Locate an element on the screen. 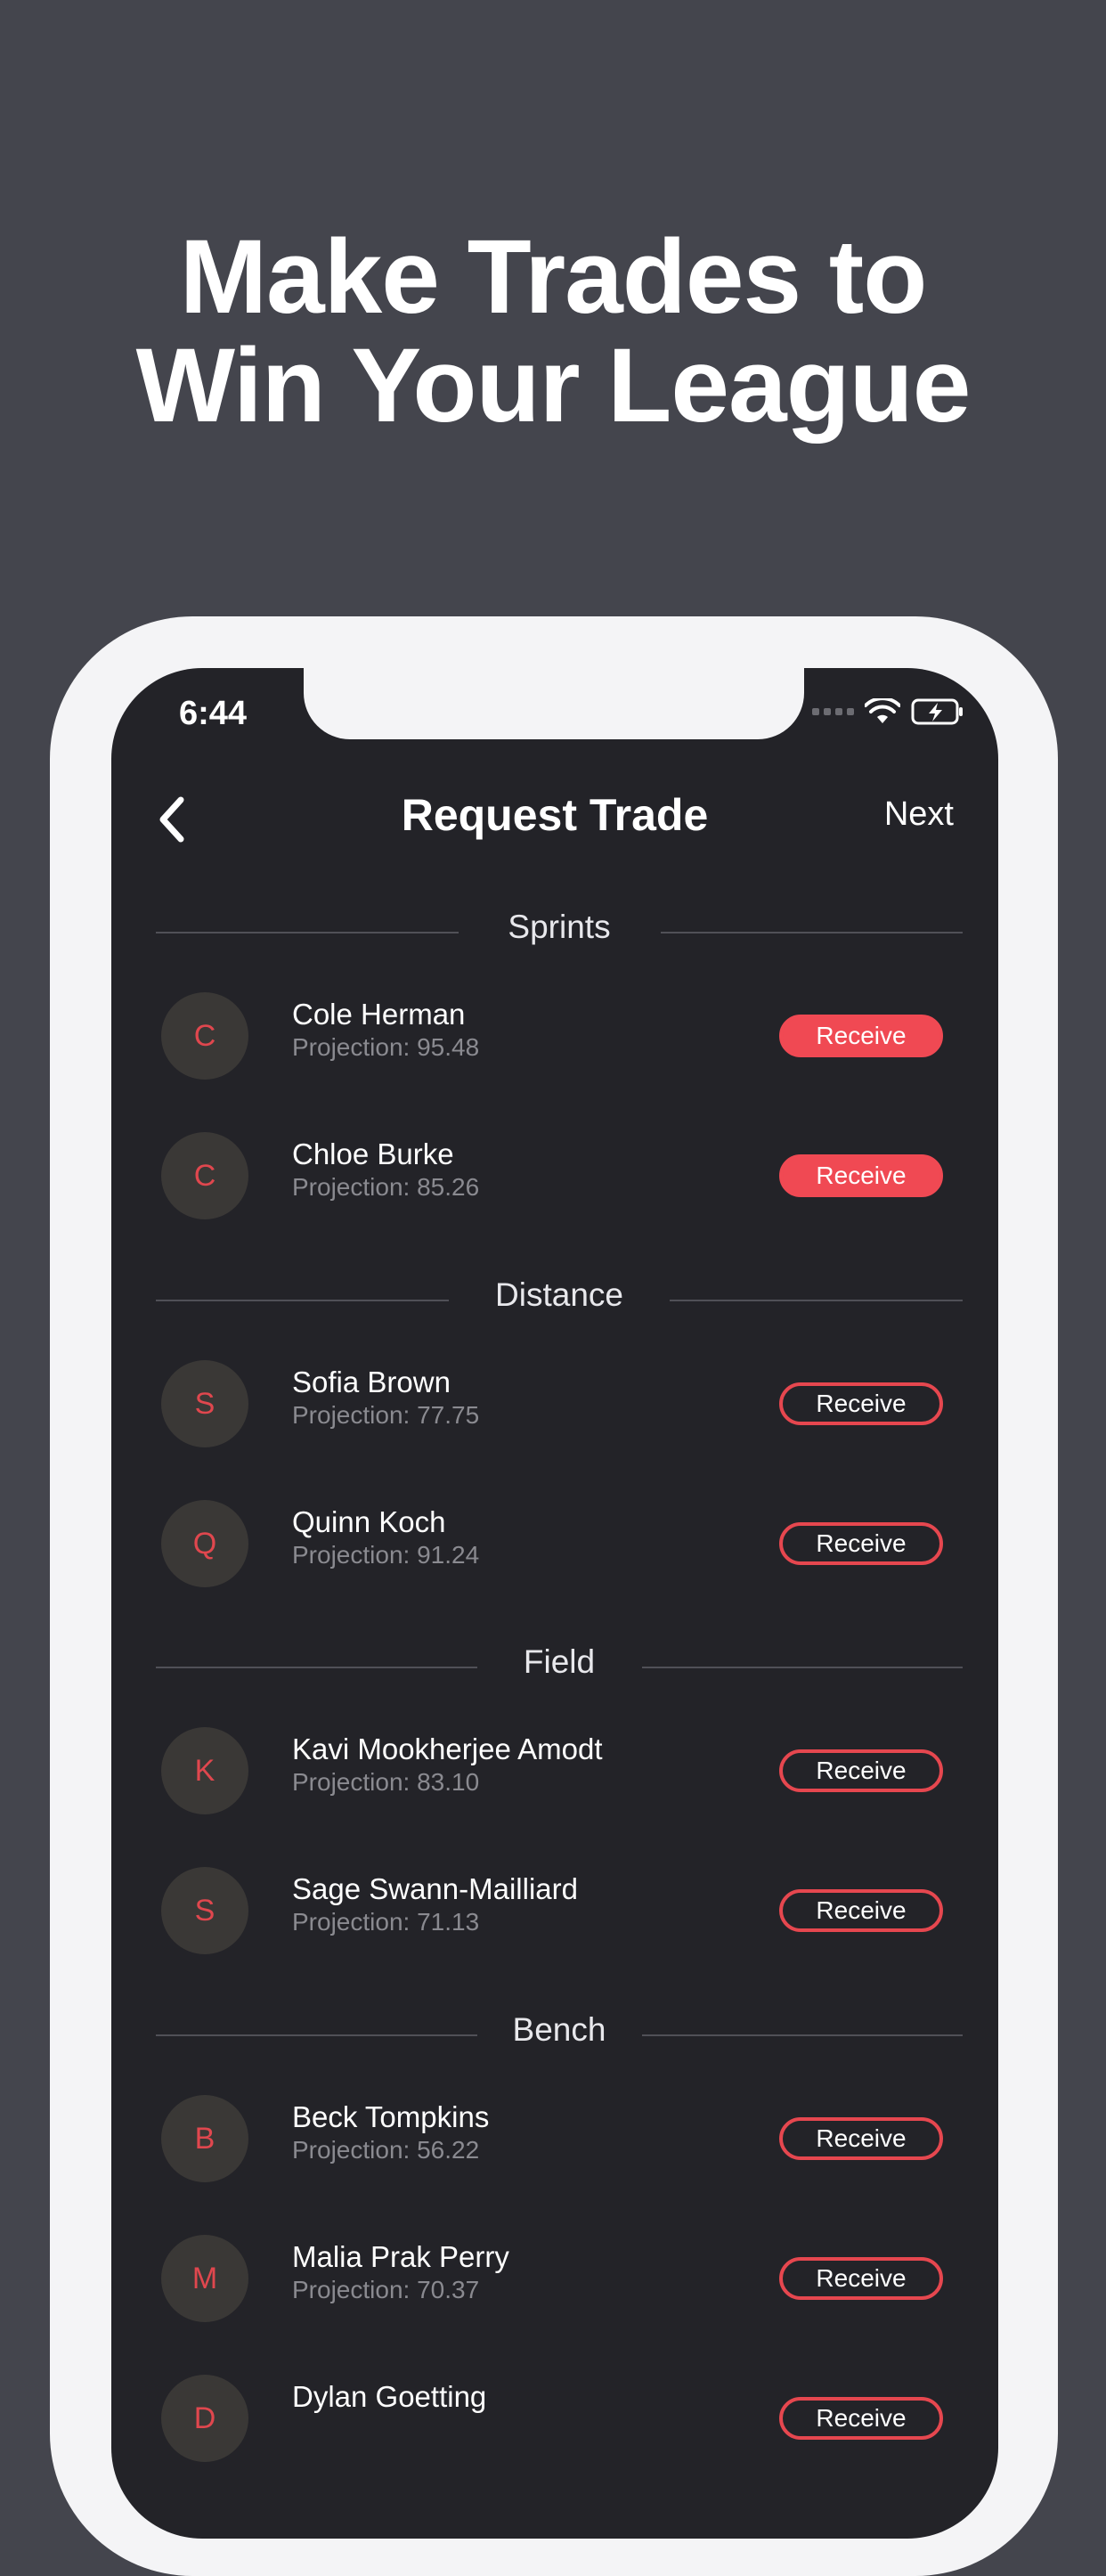 This screenshot has height=2576, width=1106. headline-line-1: Make Trades to is located at coordinates (553, 277).